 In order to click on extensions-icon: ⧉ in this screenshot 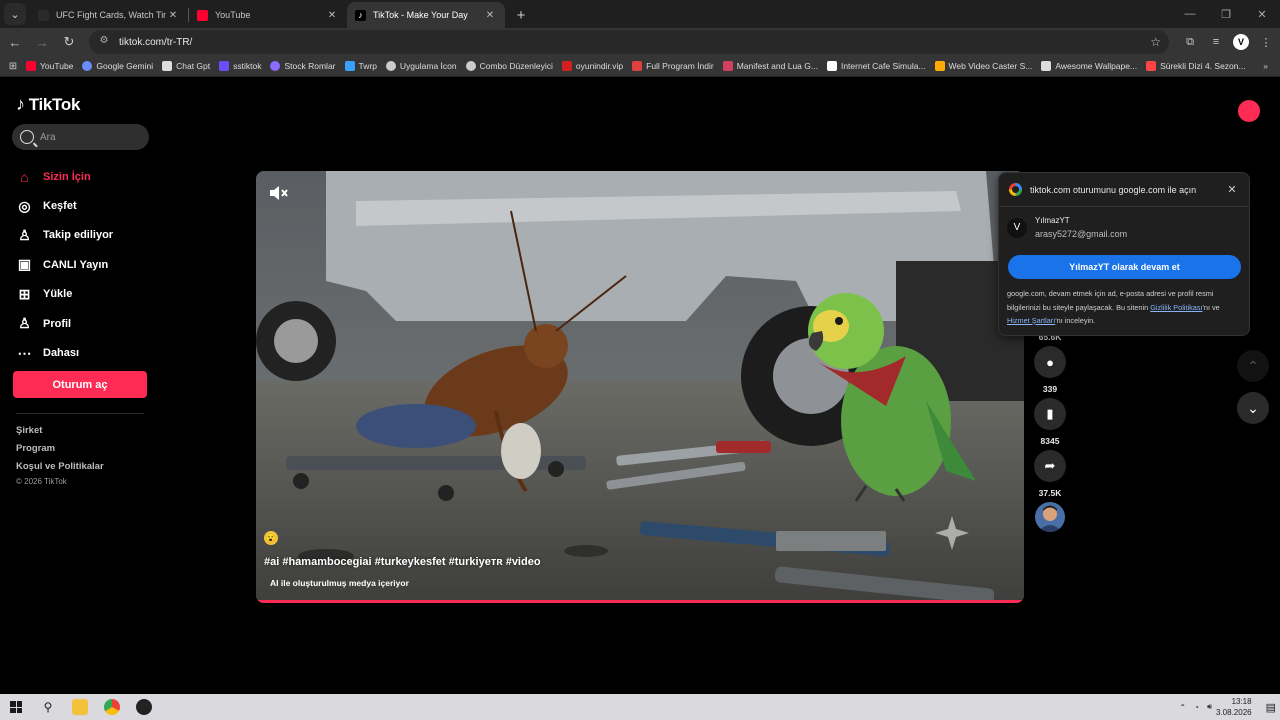, I will do `click(1190, 42)`.